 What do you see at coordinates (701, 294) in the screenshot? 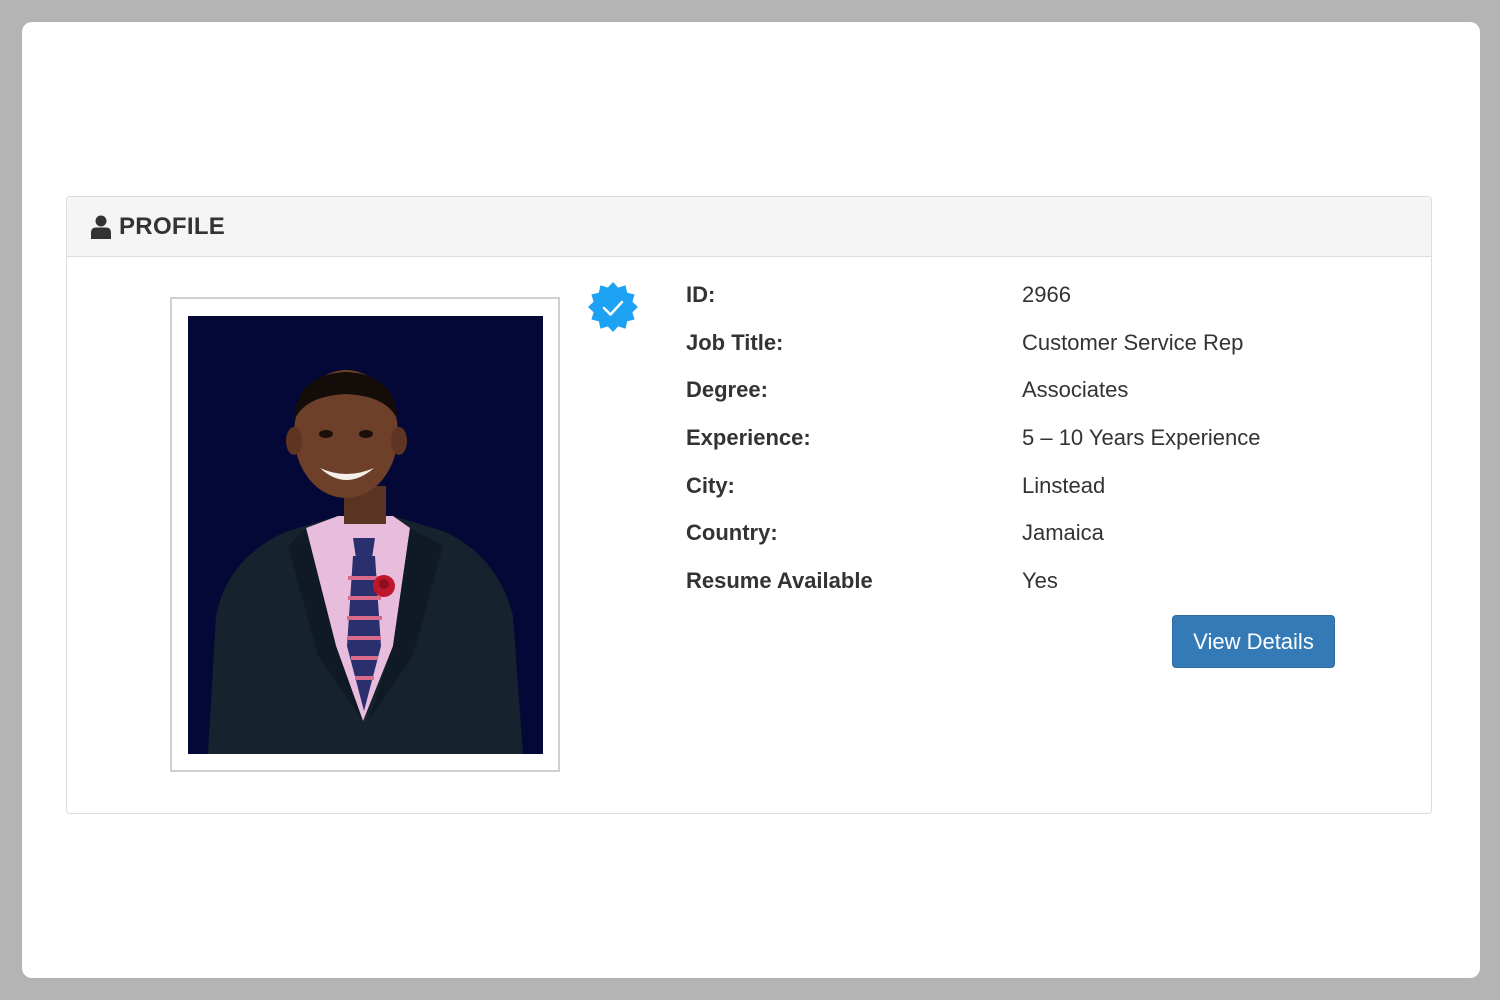
I see `id-label: ID:` at bounding box center [701, 294].